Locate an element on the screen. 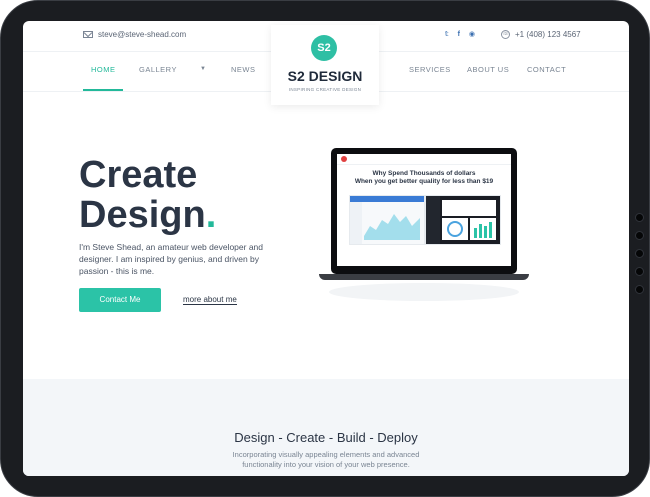  hero-title: Create Design. is located at coordinates (147, 195).